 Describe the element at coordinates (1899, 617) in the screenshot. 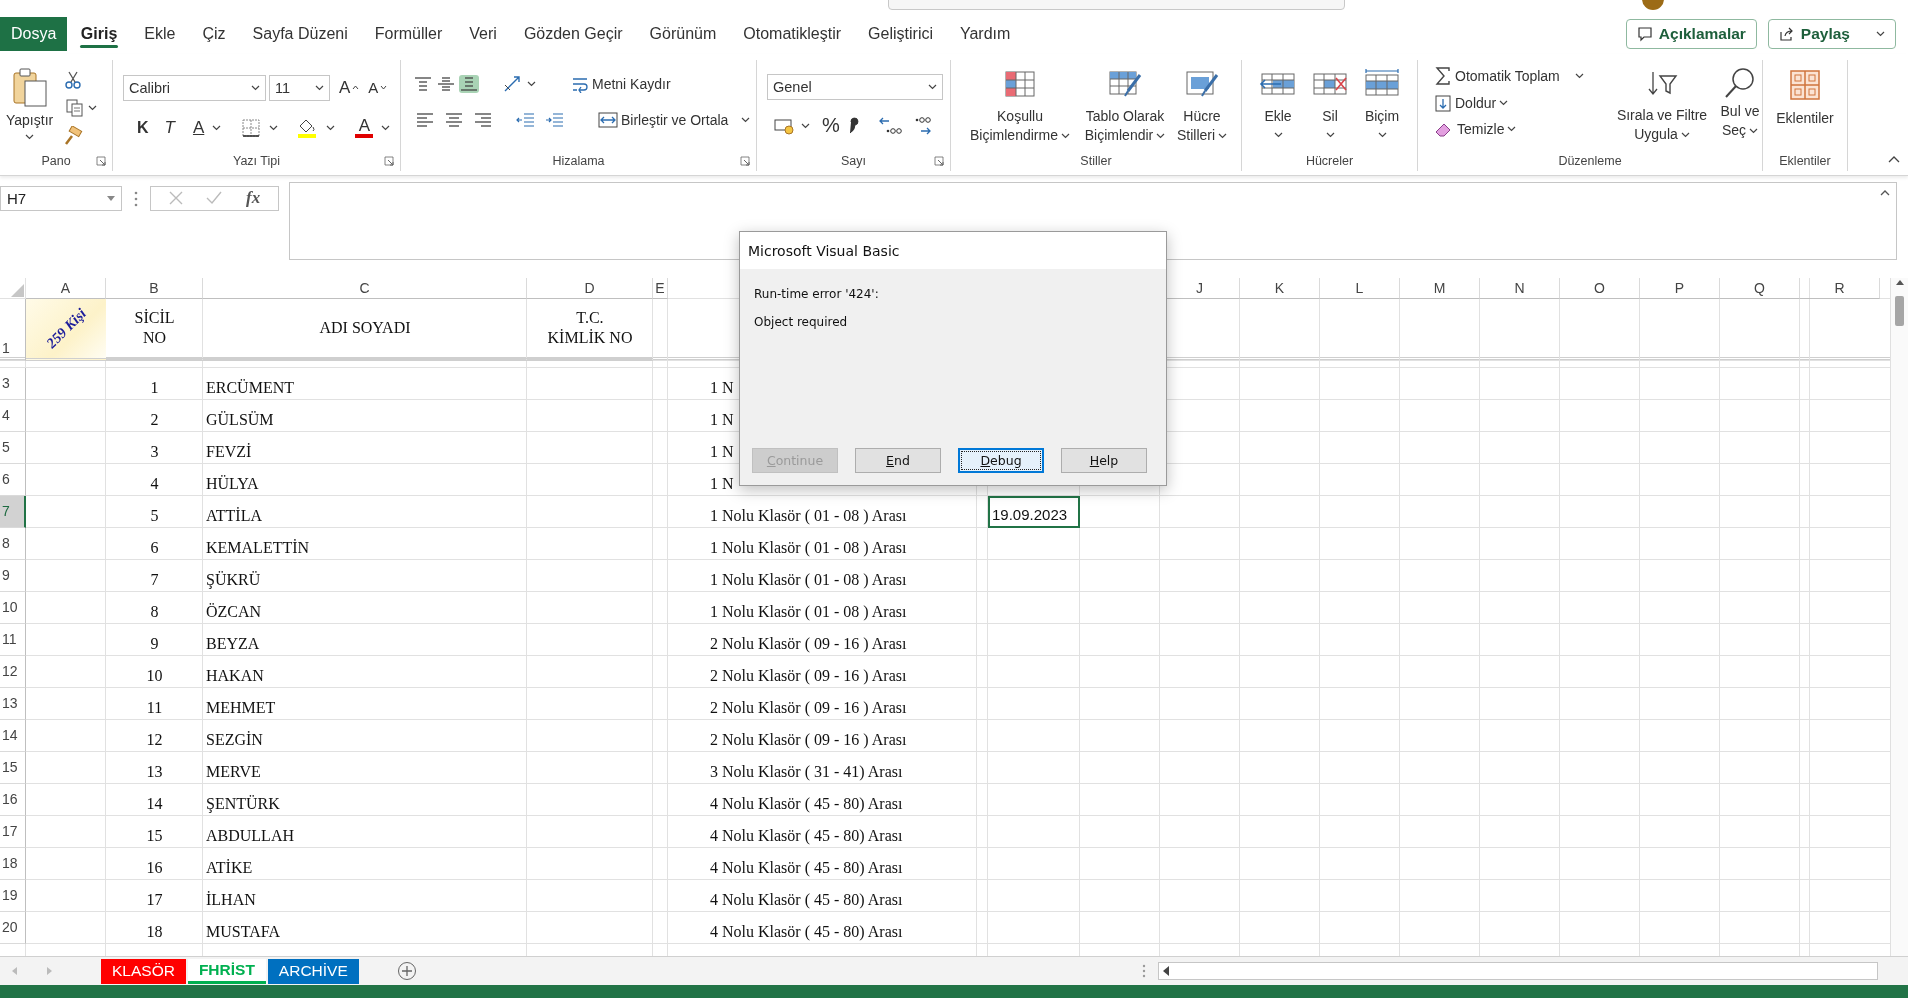

I see `vertical-scrollbar` at that location.